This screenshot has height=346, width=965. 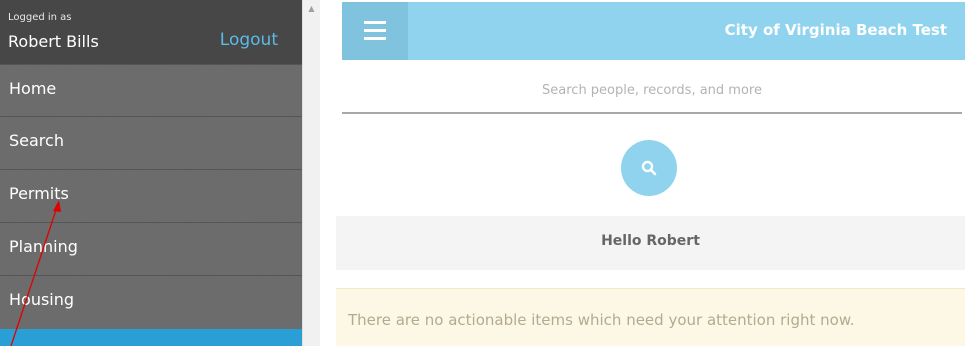 I want to click on search-icon, so click(x=649, y=168).